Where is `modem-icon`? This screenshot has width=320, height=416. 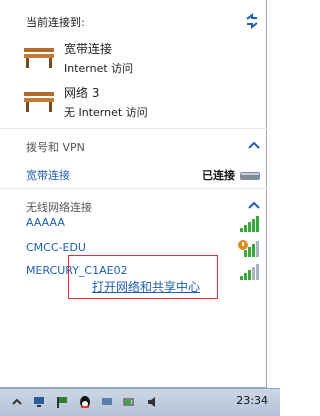 modem-icon is located at coordinates (250, 176).